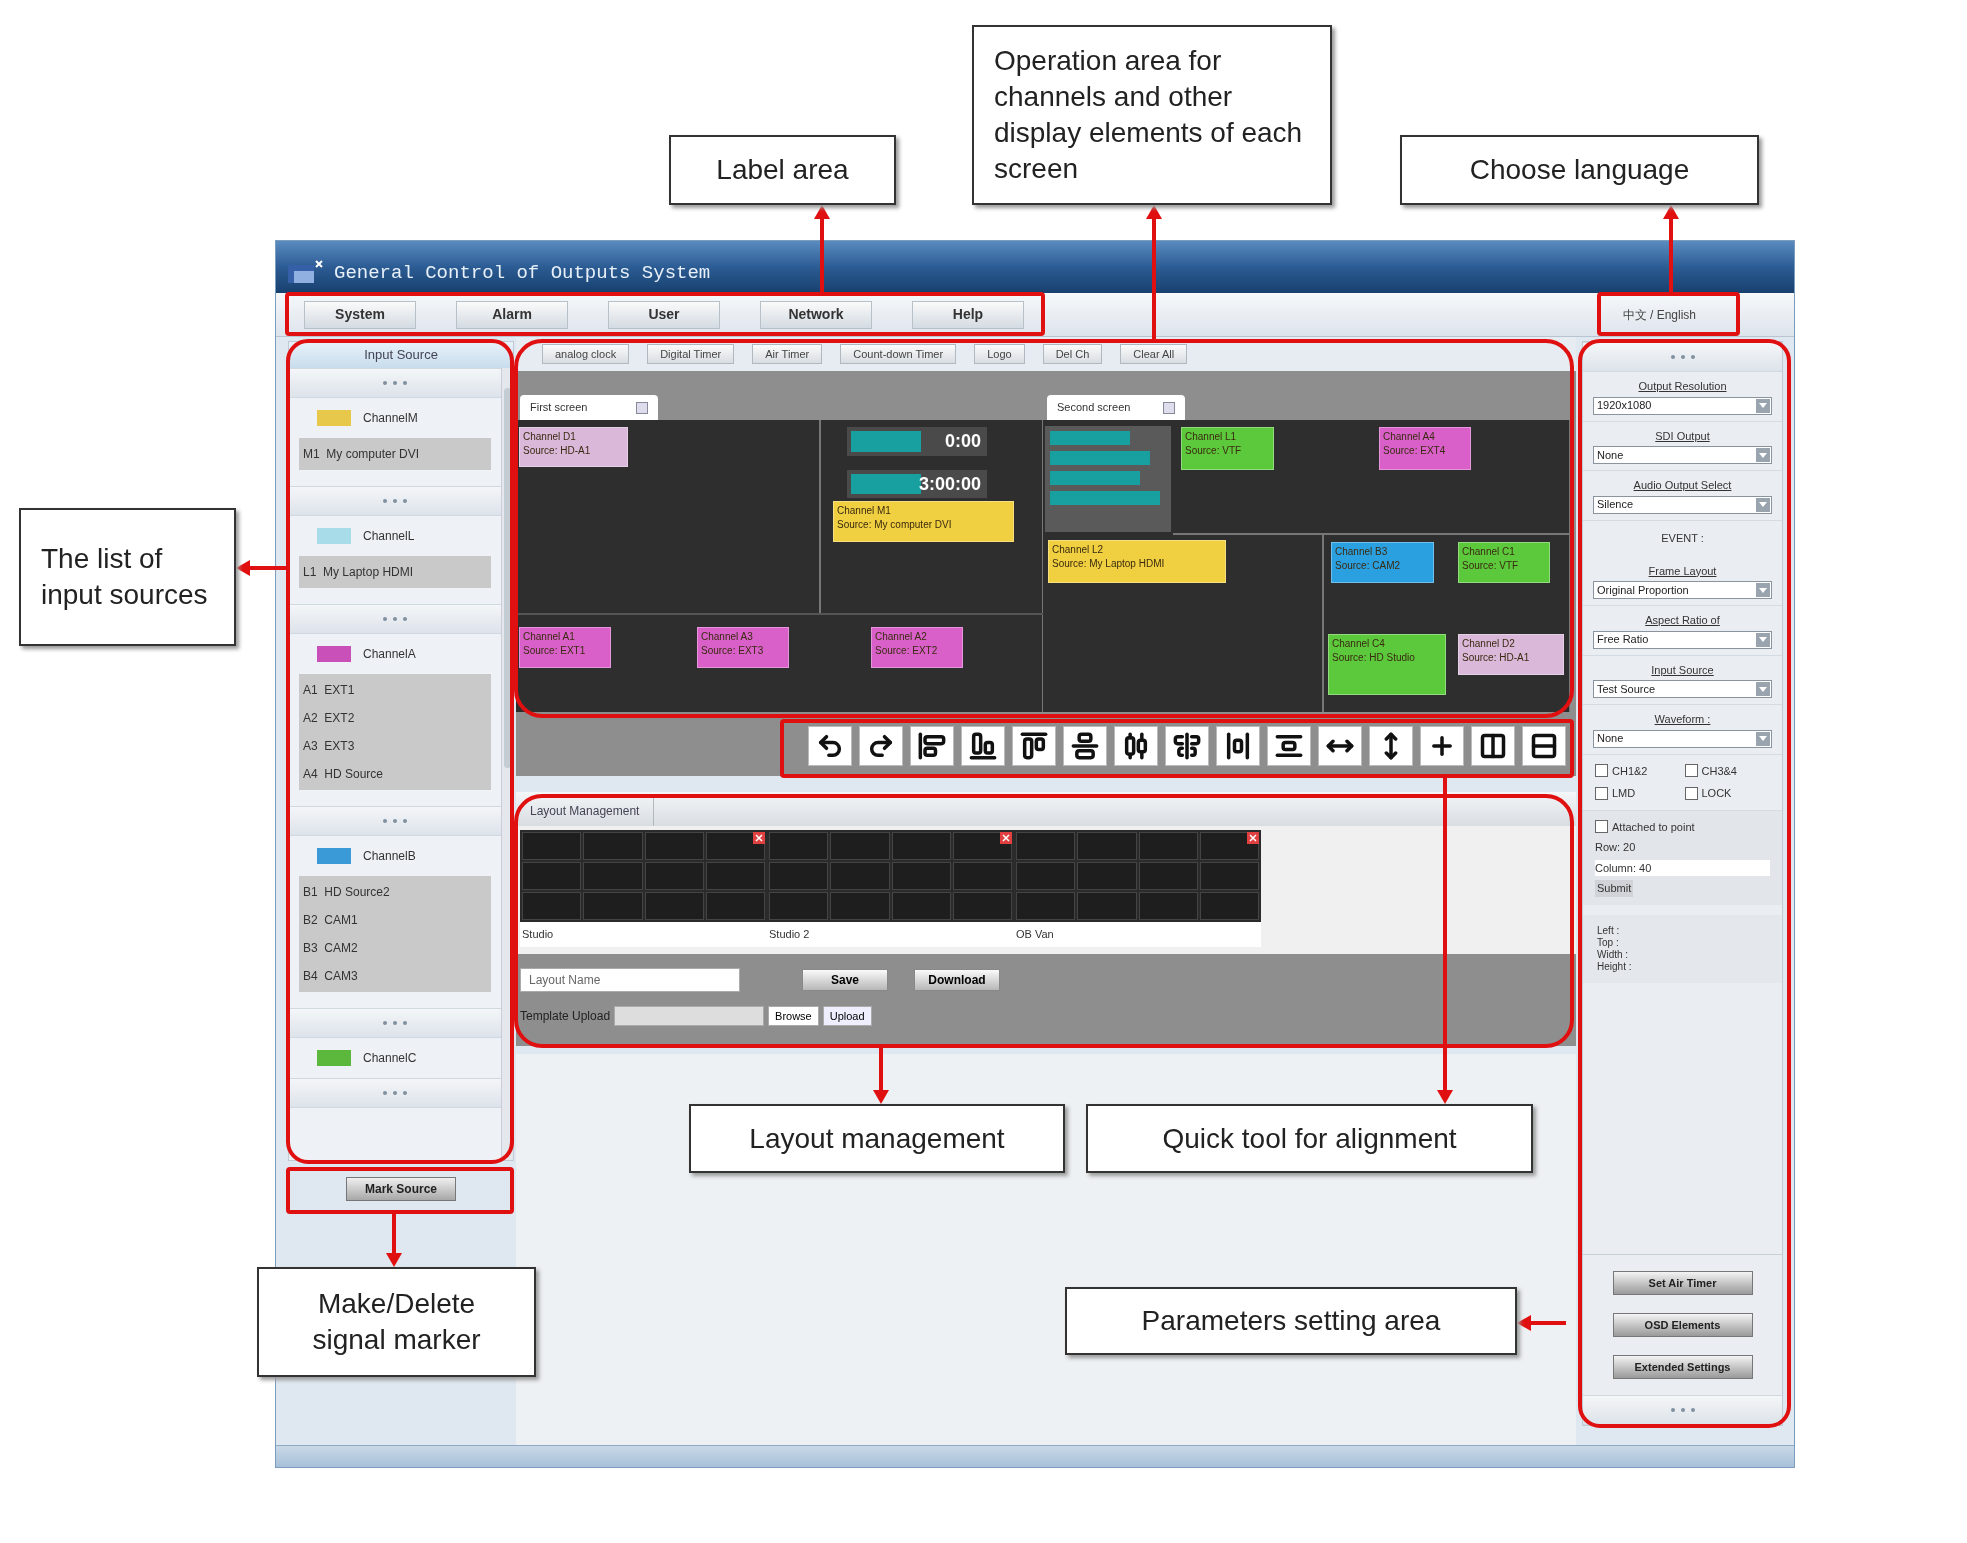 The image size is (1967, 1543). Describe the element at coordinates (1544, 746) in the screenshot. I see `rows-icon` at that location.